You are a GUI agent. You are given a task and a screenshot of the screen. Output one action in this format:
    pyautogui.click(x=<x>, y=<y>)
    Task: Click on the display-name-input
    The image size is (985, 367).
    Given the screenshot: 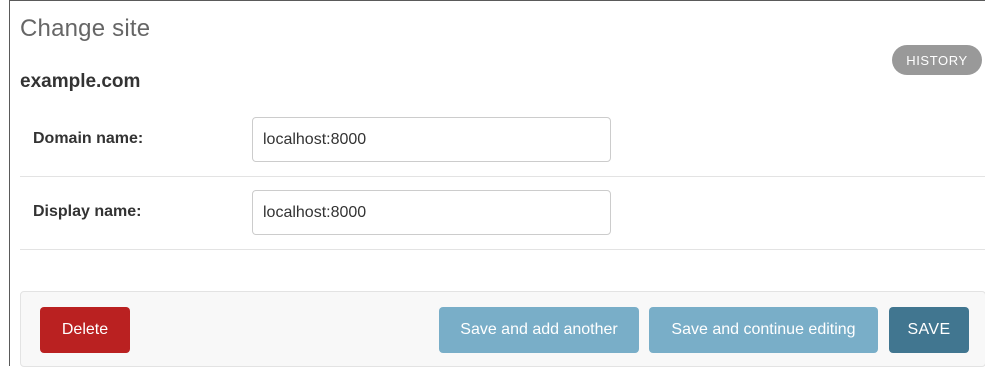 What is the action you would take?
    pyautogui.click(x=431, y=212)
    